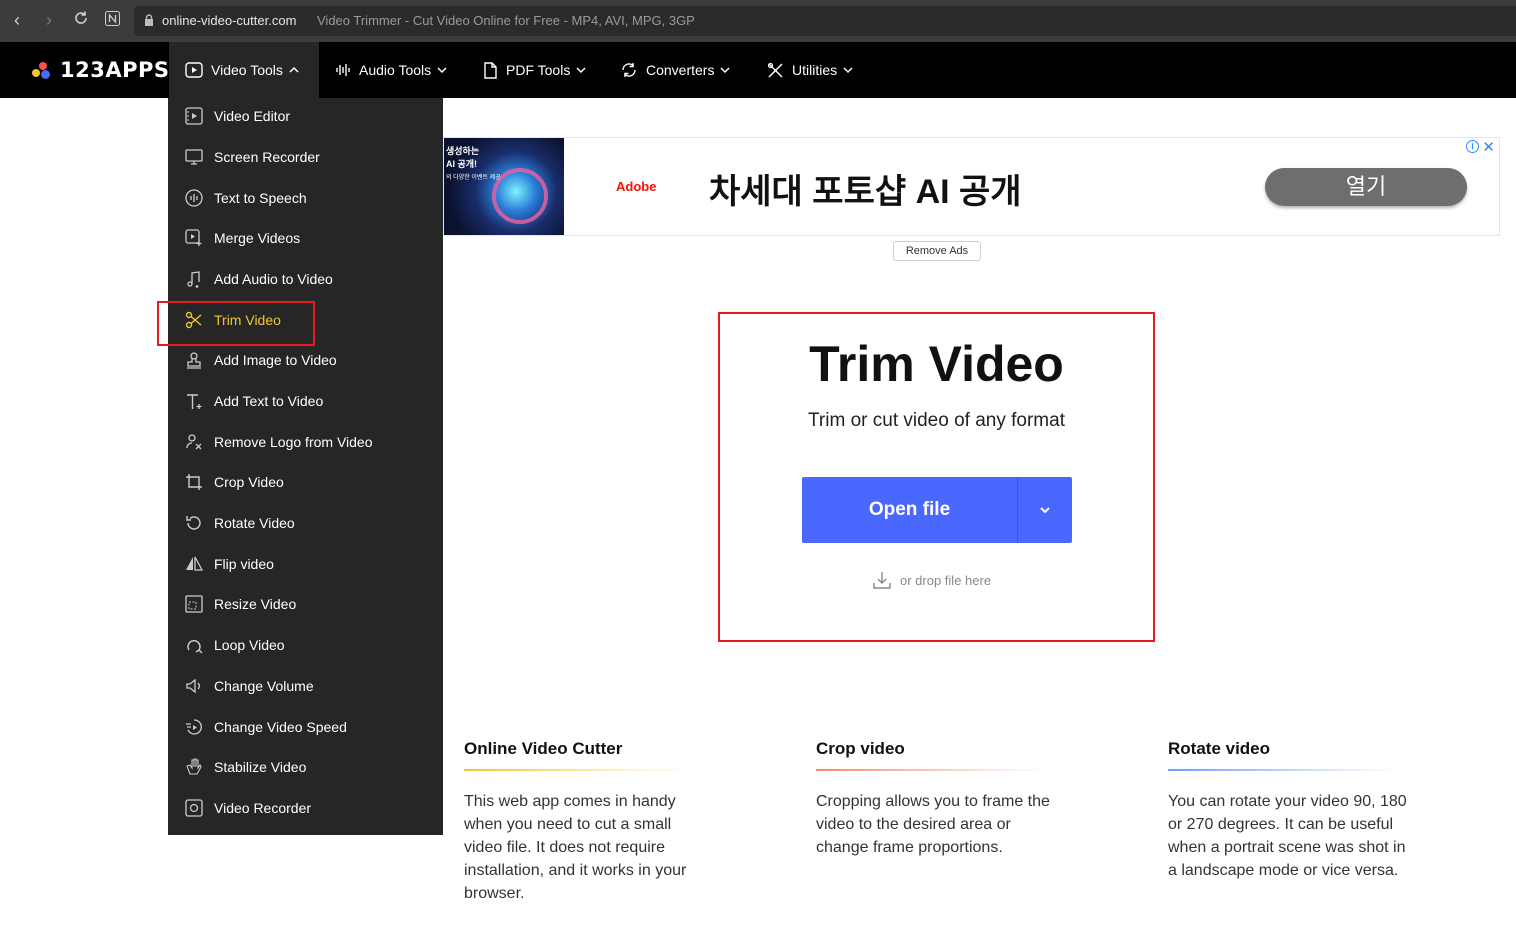 The height and width of the screenshot is (947, 1516). Describe the element at coordinates (194, 564) in the screenshot. I see `flip-icon` at that location.